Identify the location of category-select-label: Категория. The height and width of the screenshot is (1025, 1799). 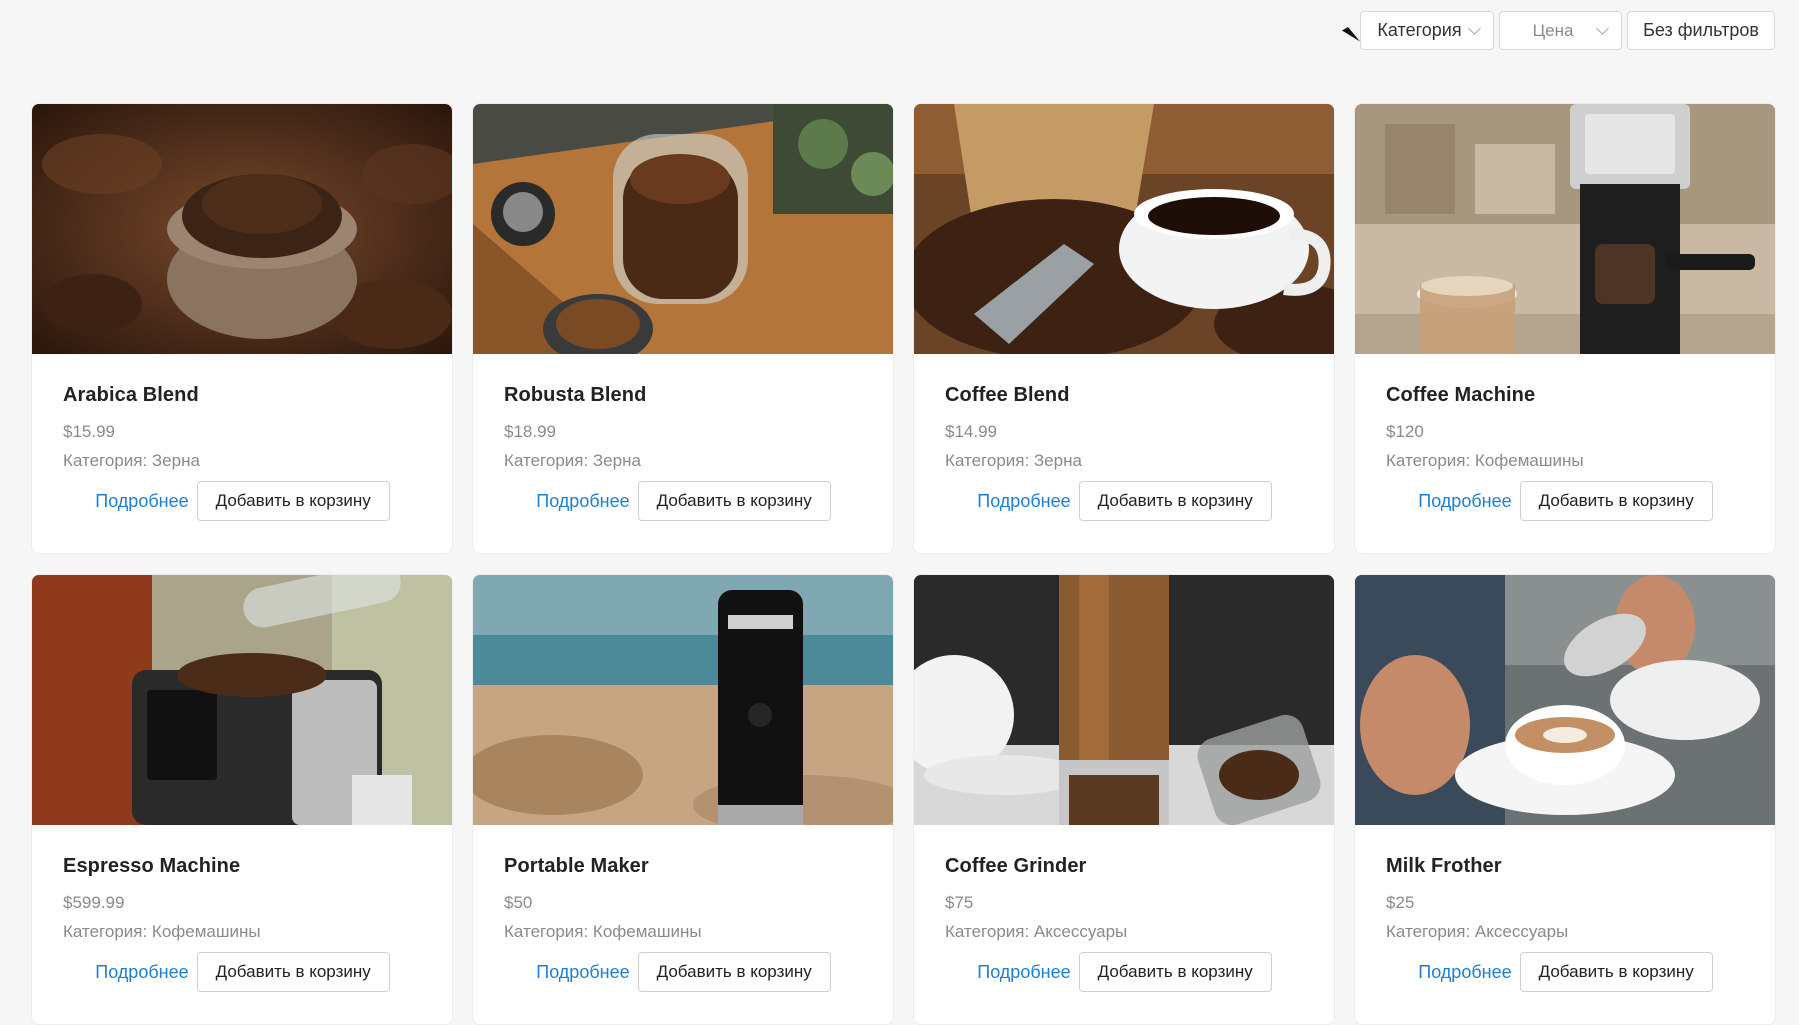
(1419, 30).